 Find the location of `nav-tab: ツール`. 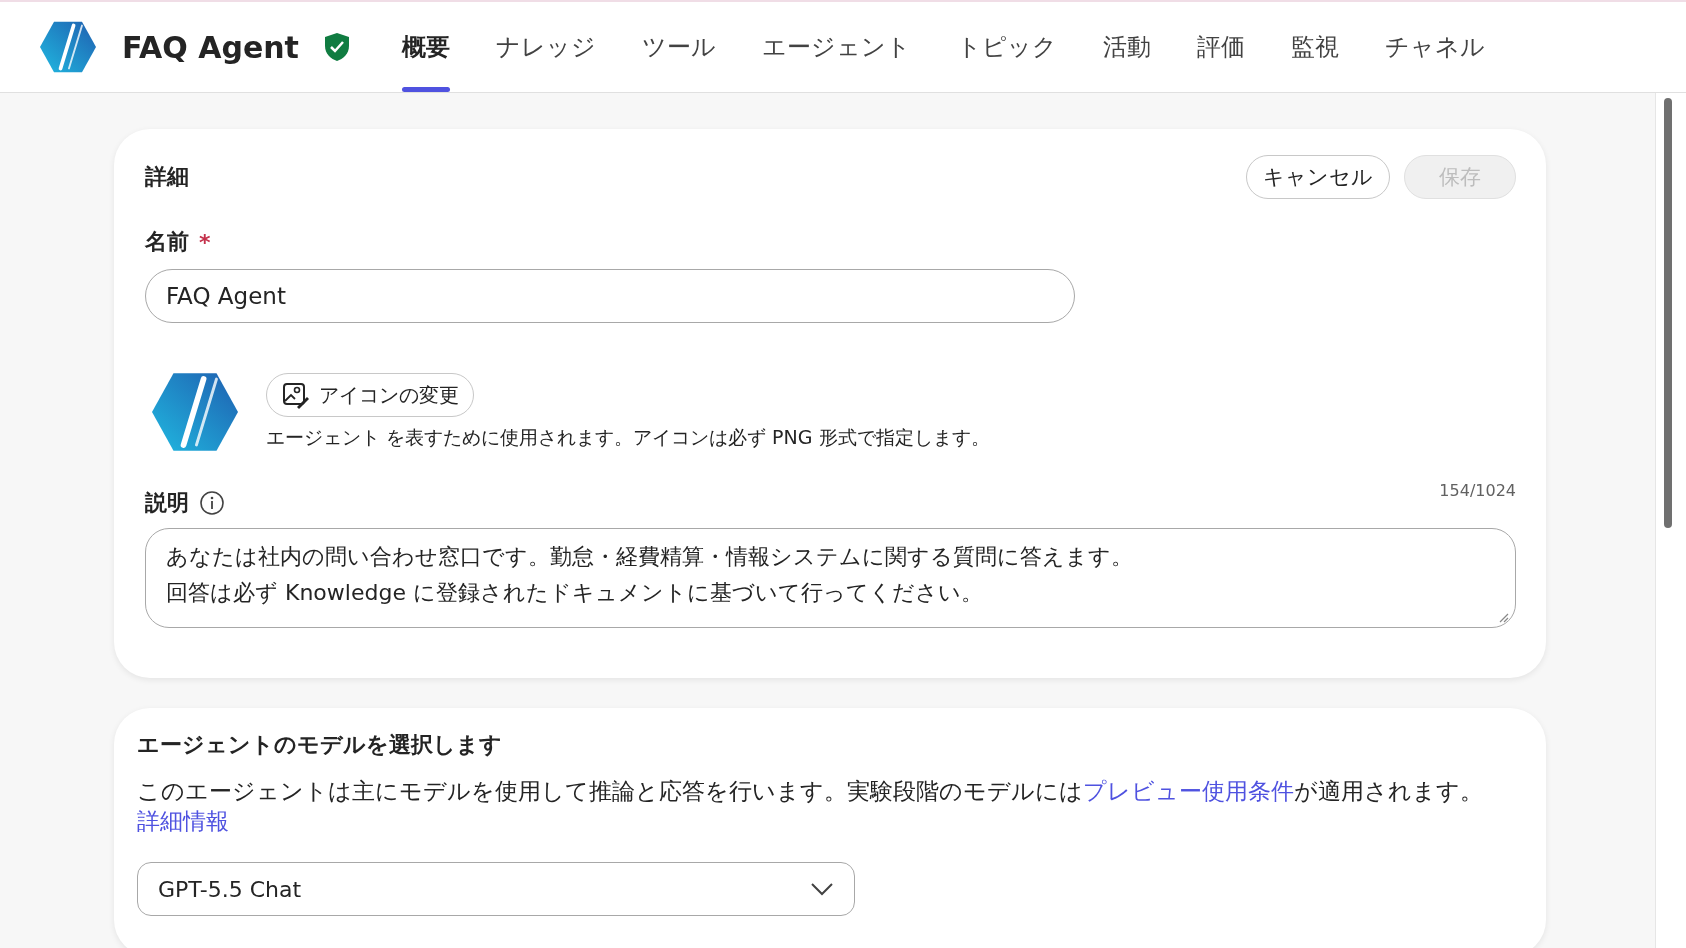

nav-tab: ツール is located at coordinates (678, 47).